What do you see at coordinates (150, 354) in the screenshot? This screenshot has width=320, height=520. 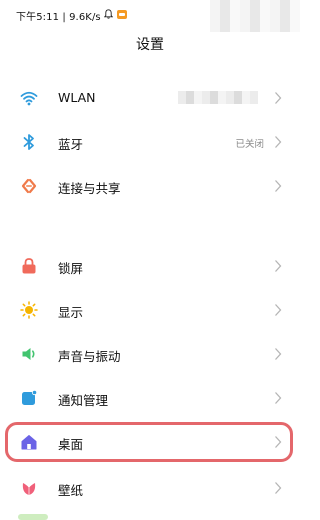 I see `settings-item-sound-vibration: 声音与振动` at bounding box center [150, 354].